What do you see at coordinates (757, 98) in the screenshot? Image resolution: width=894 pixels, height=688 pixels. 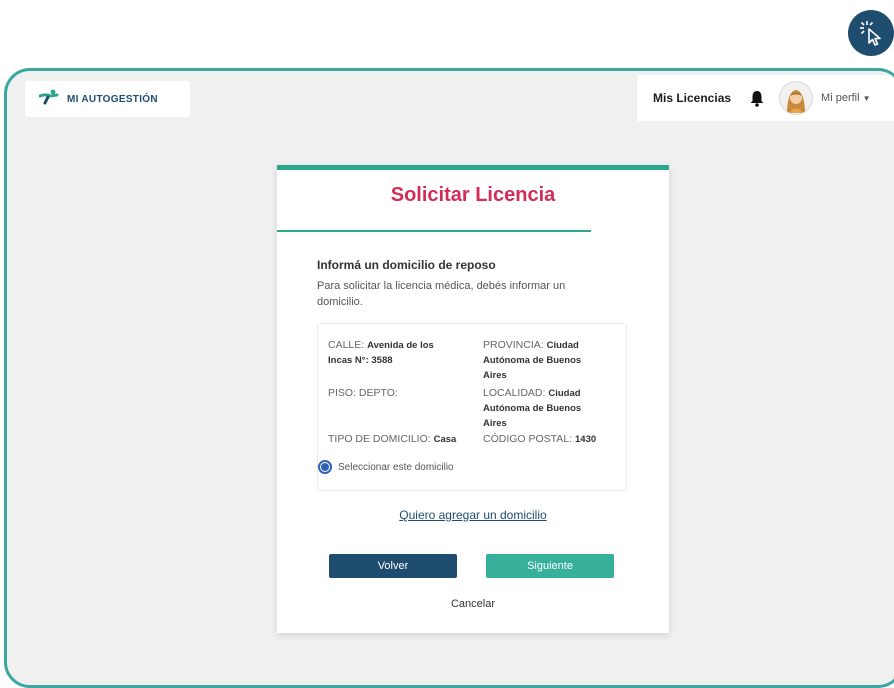 I see `bell-icon` at bounding box center [757, 98].